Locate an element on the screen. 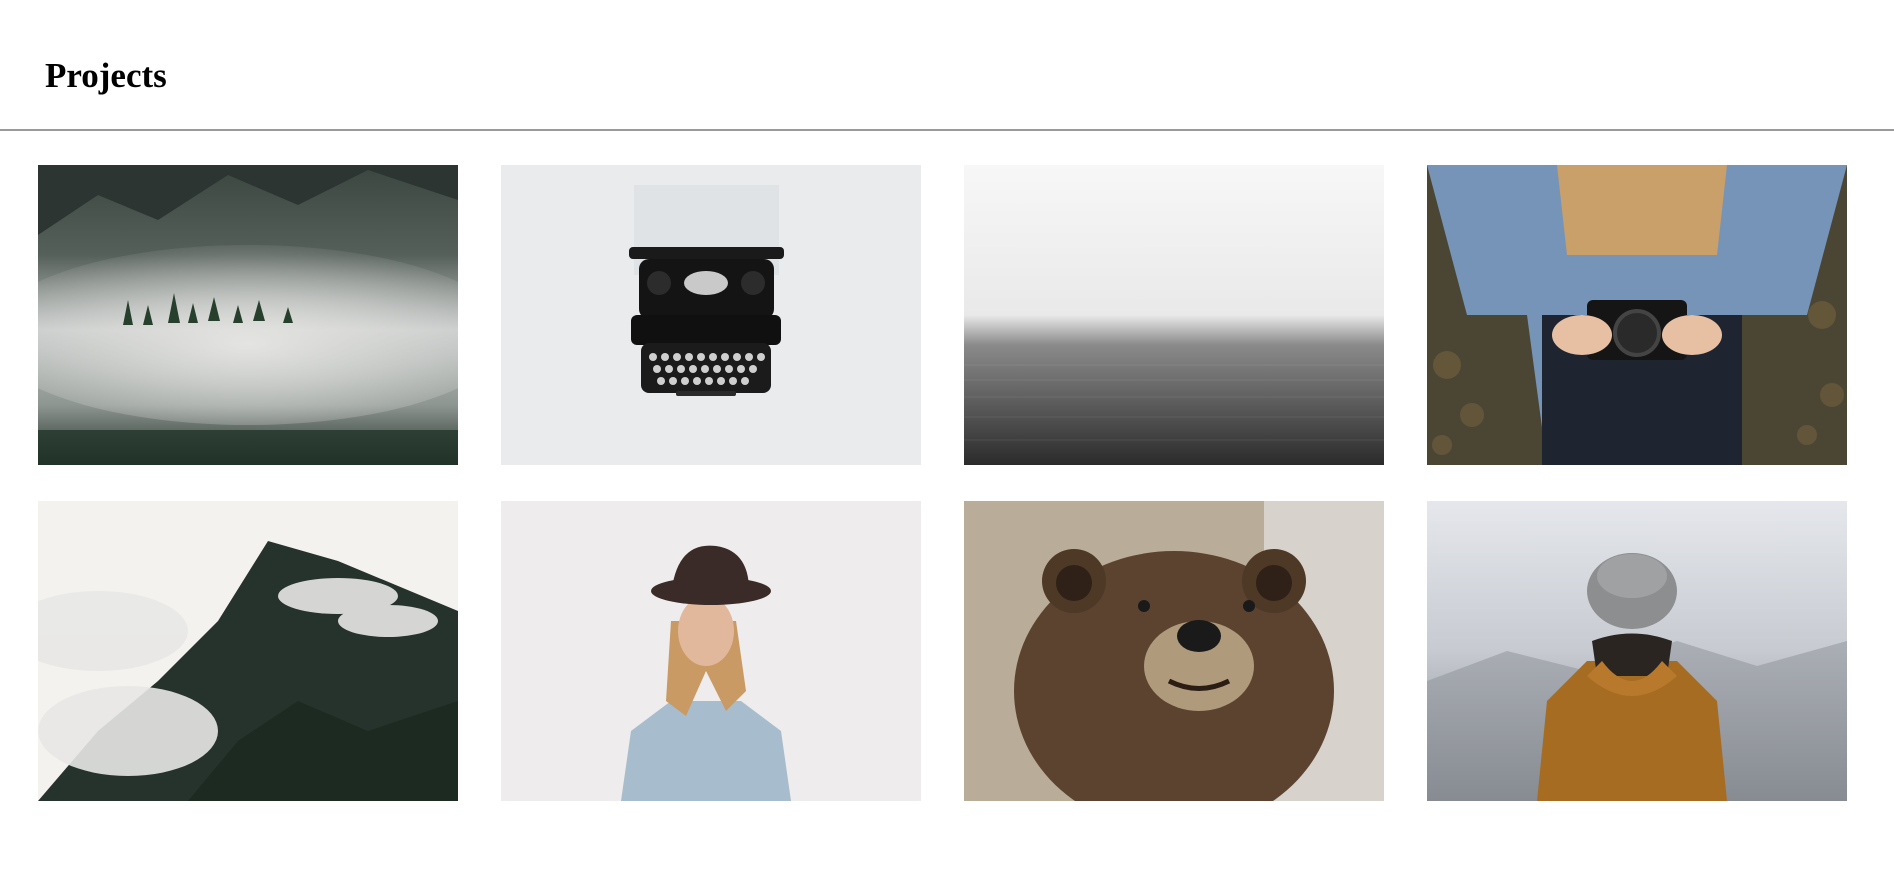 This screenshot has width=1894, height=877. woman-camera-image is located at coordinates (1637, 315).